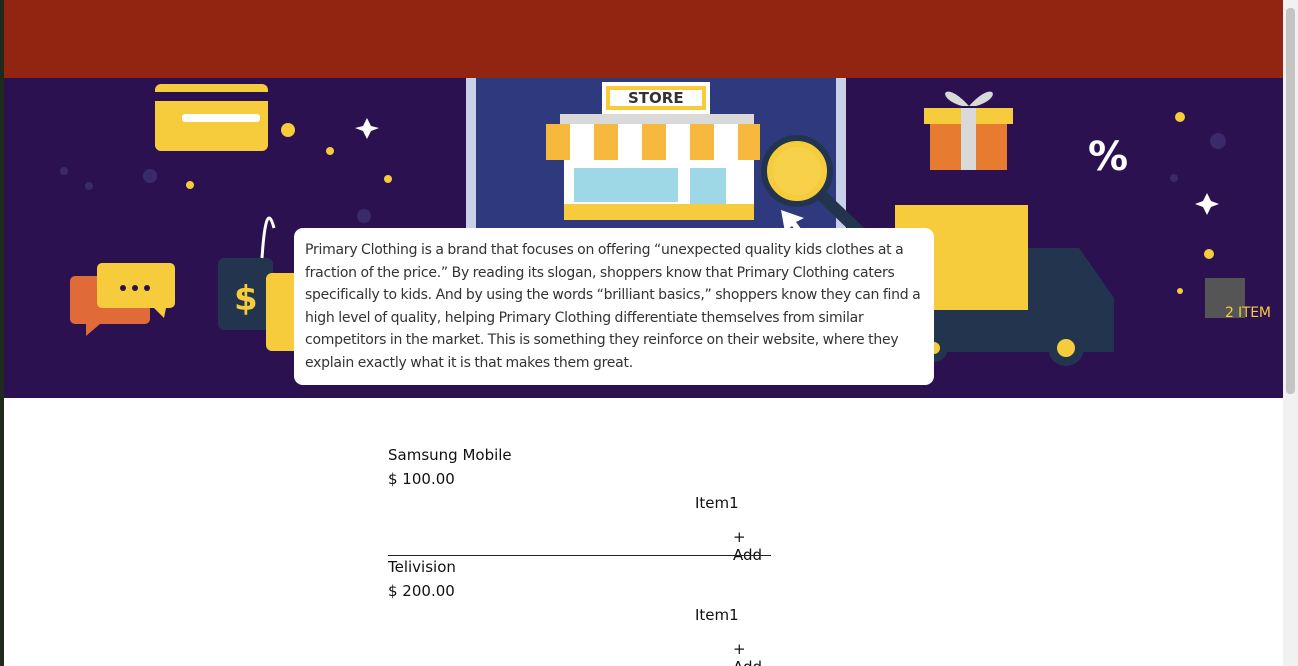 The height and width of the screenshot is (666, 1298). Describe the element at coordinates (450, 455) in the screenshot. I see `product-name: Samsung Mobile` at that location.